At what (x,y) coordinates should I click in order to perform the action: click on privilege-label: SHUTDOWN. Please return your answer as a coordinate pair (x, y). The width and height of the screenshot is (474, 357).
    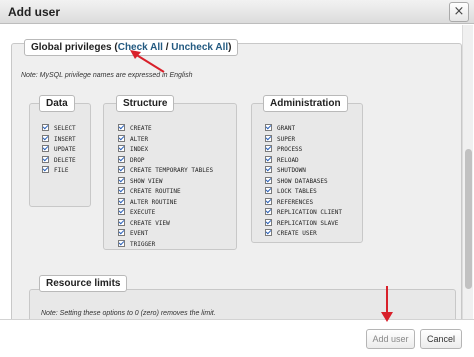
    Looking at the image, I should click on (291, 170).